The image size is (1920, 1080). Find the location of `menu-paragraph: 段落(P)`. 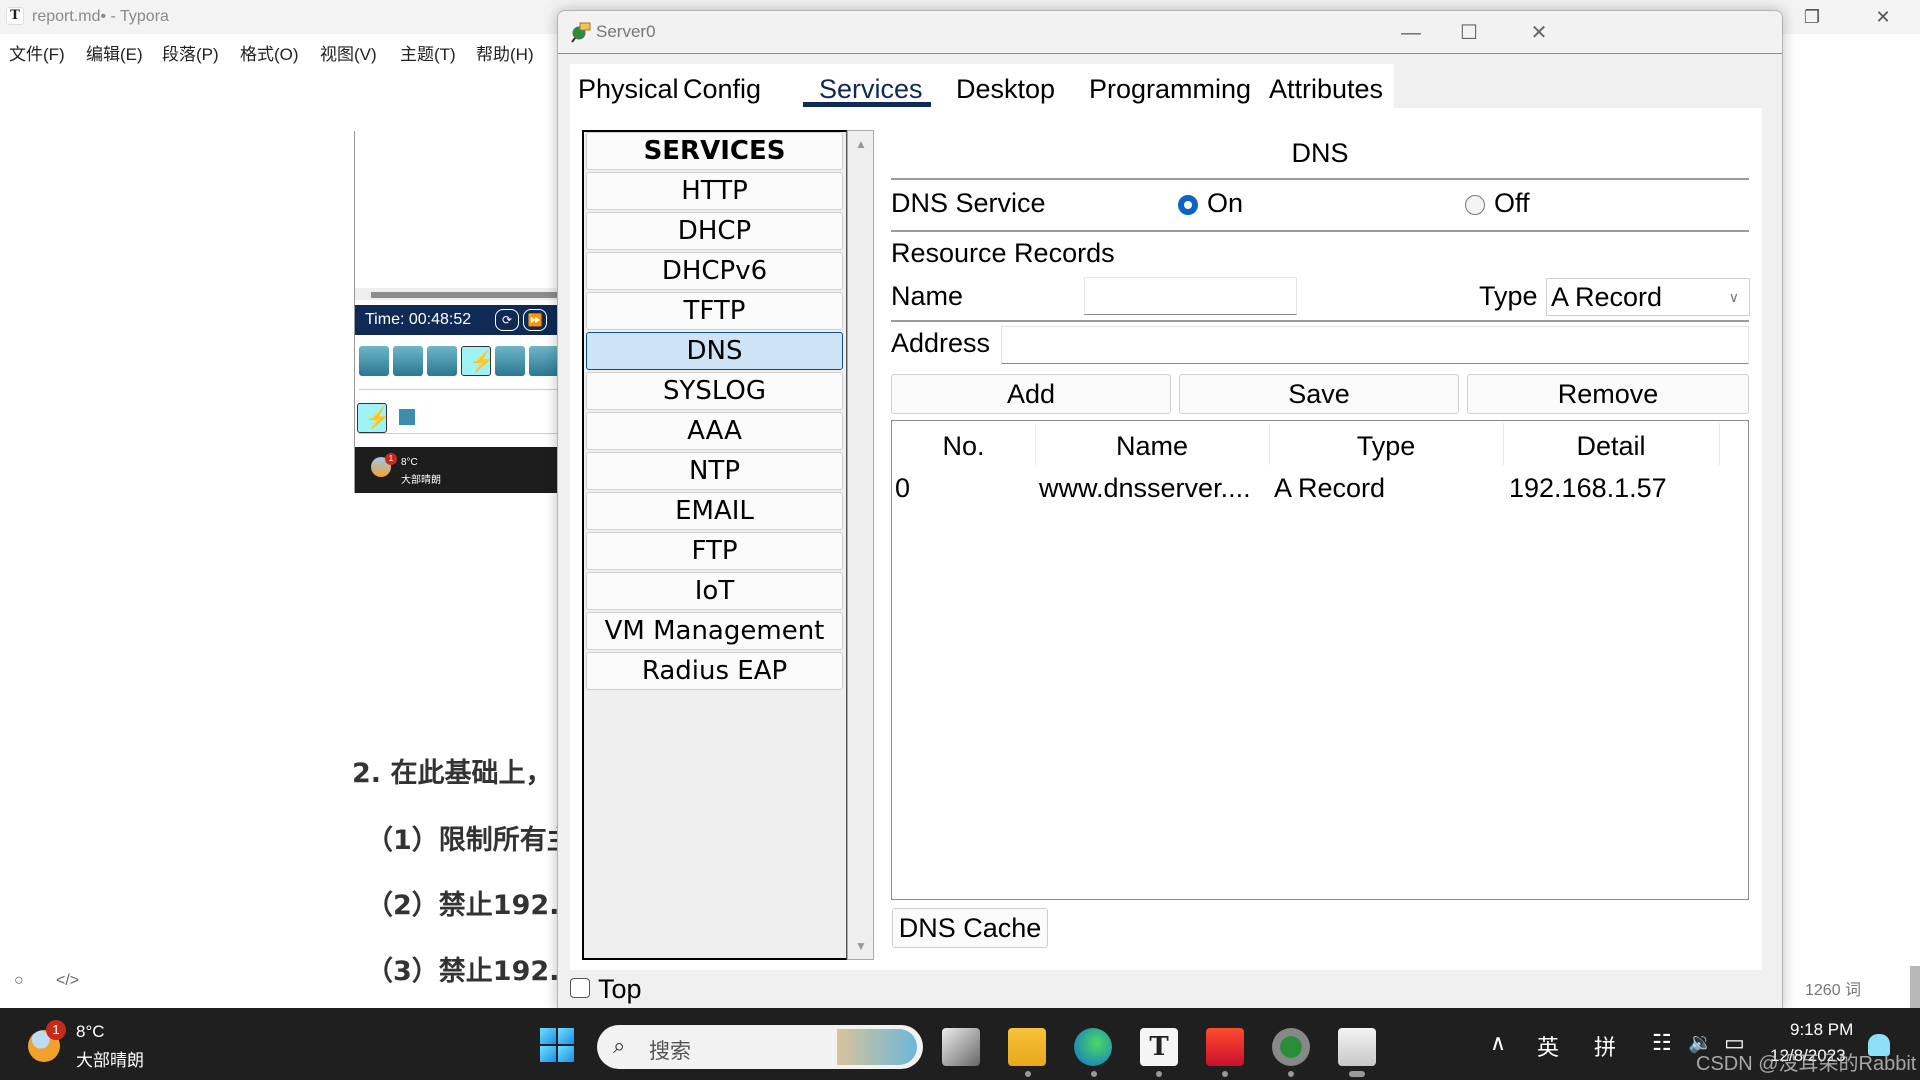

menu-paragraph: 段落(P) is located at coordinates (190, 52).